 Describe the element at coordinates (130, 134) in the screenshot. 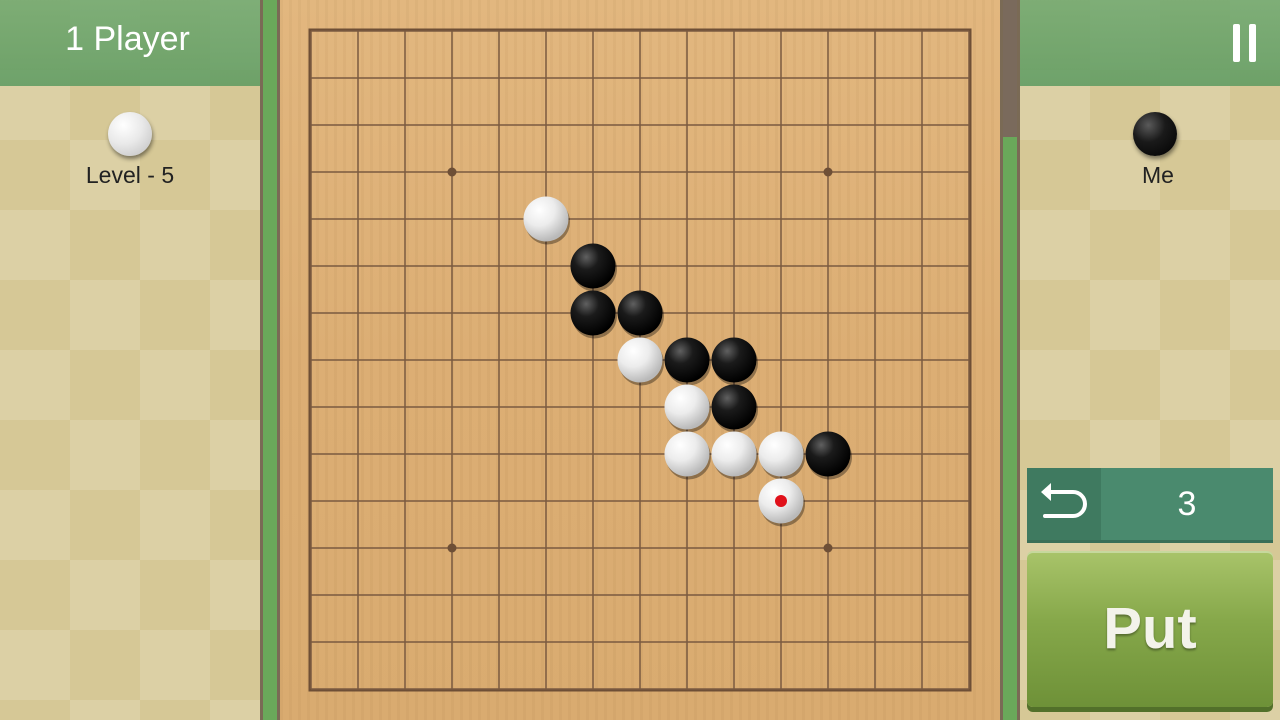

I see `opponent-stone-icon` at that location.